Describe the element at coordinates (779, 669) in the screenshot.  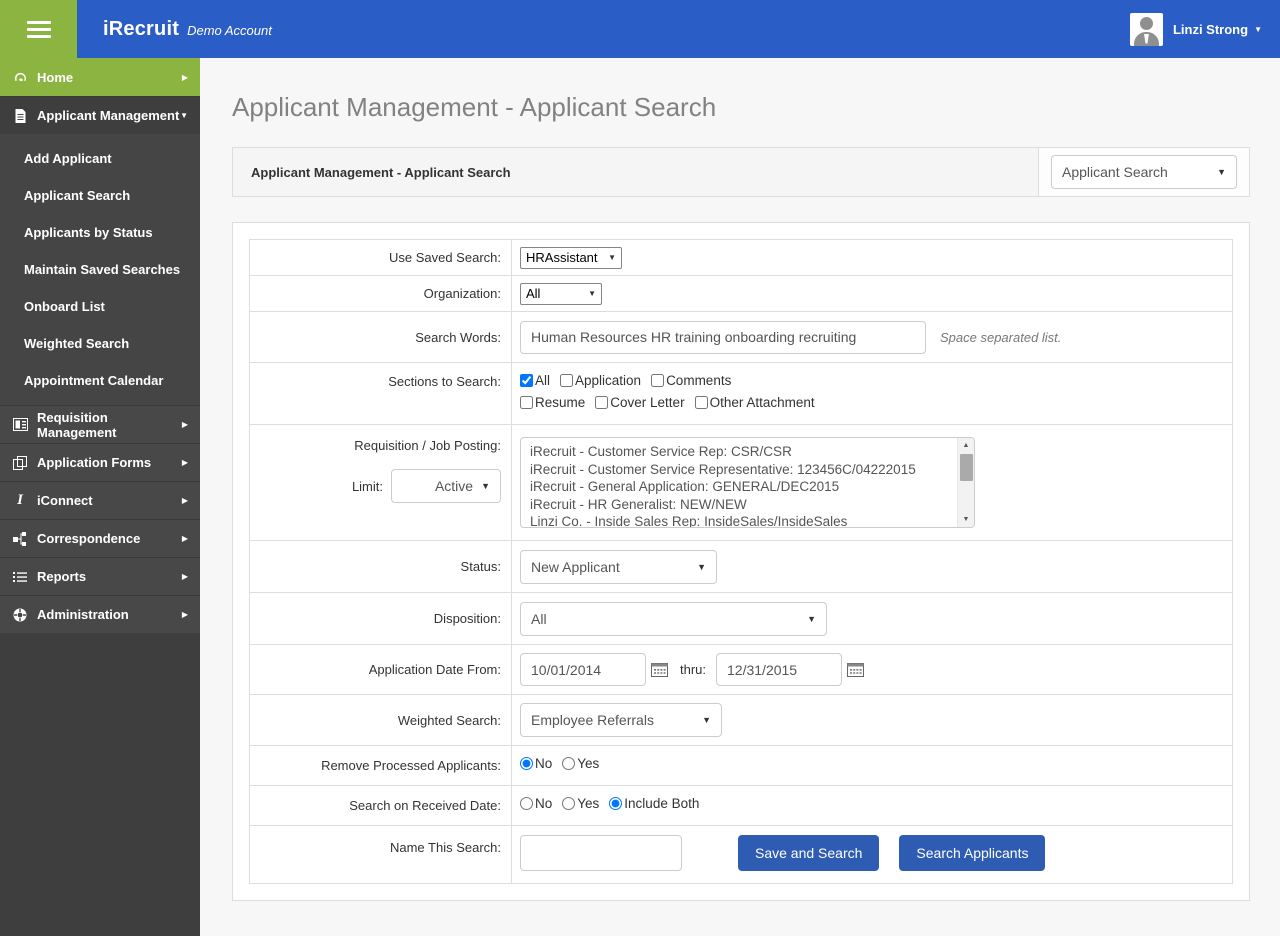
I see `date-to-input` at that location.